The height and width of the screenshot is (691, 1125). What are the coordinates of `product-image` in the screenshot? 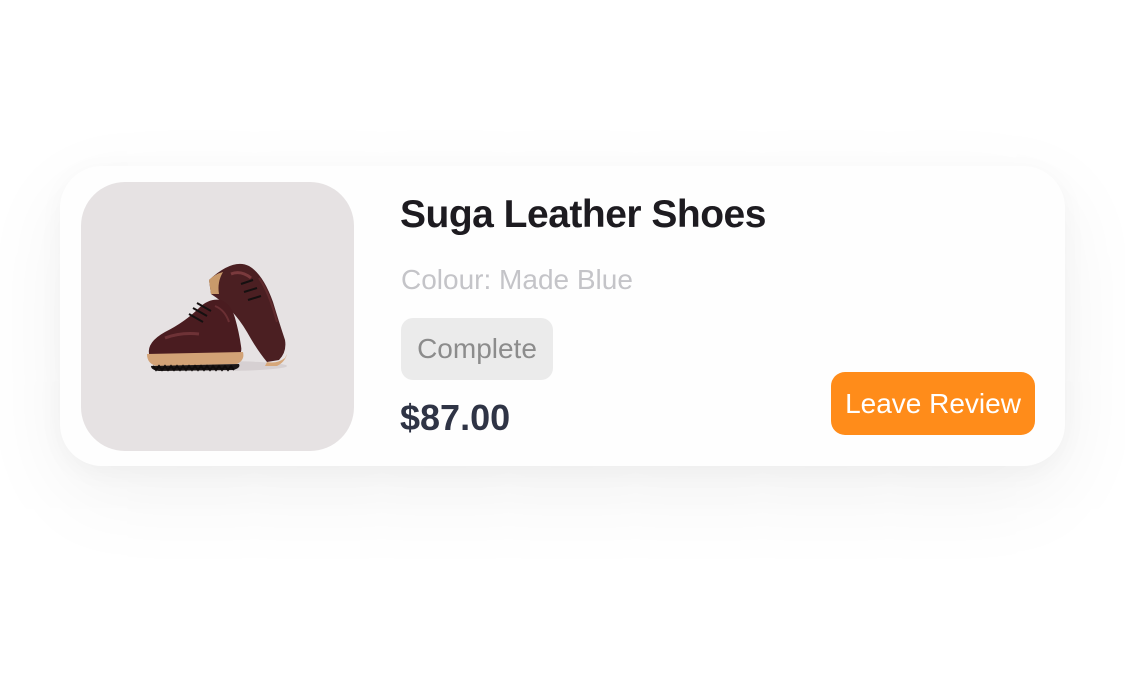 It's located at (217, 316).